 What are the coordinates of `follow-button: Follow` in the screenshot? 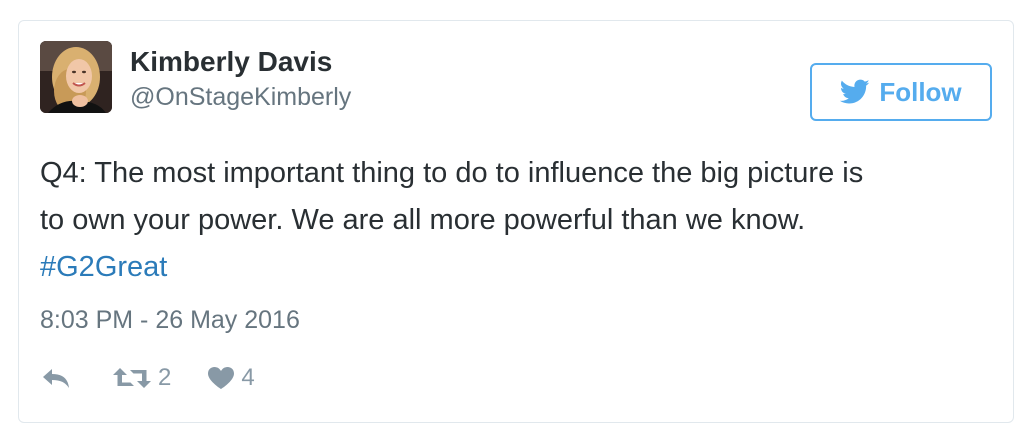 It's located at (901, 92).